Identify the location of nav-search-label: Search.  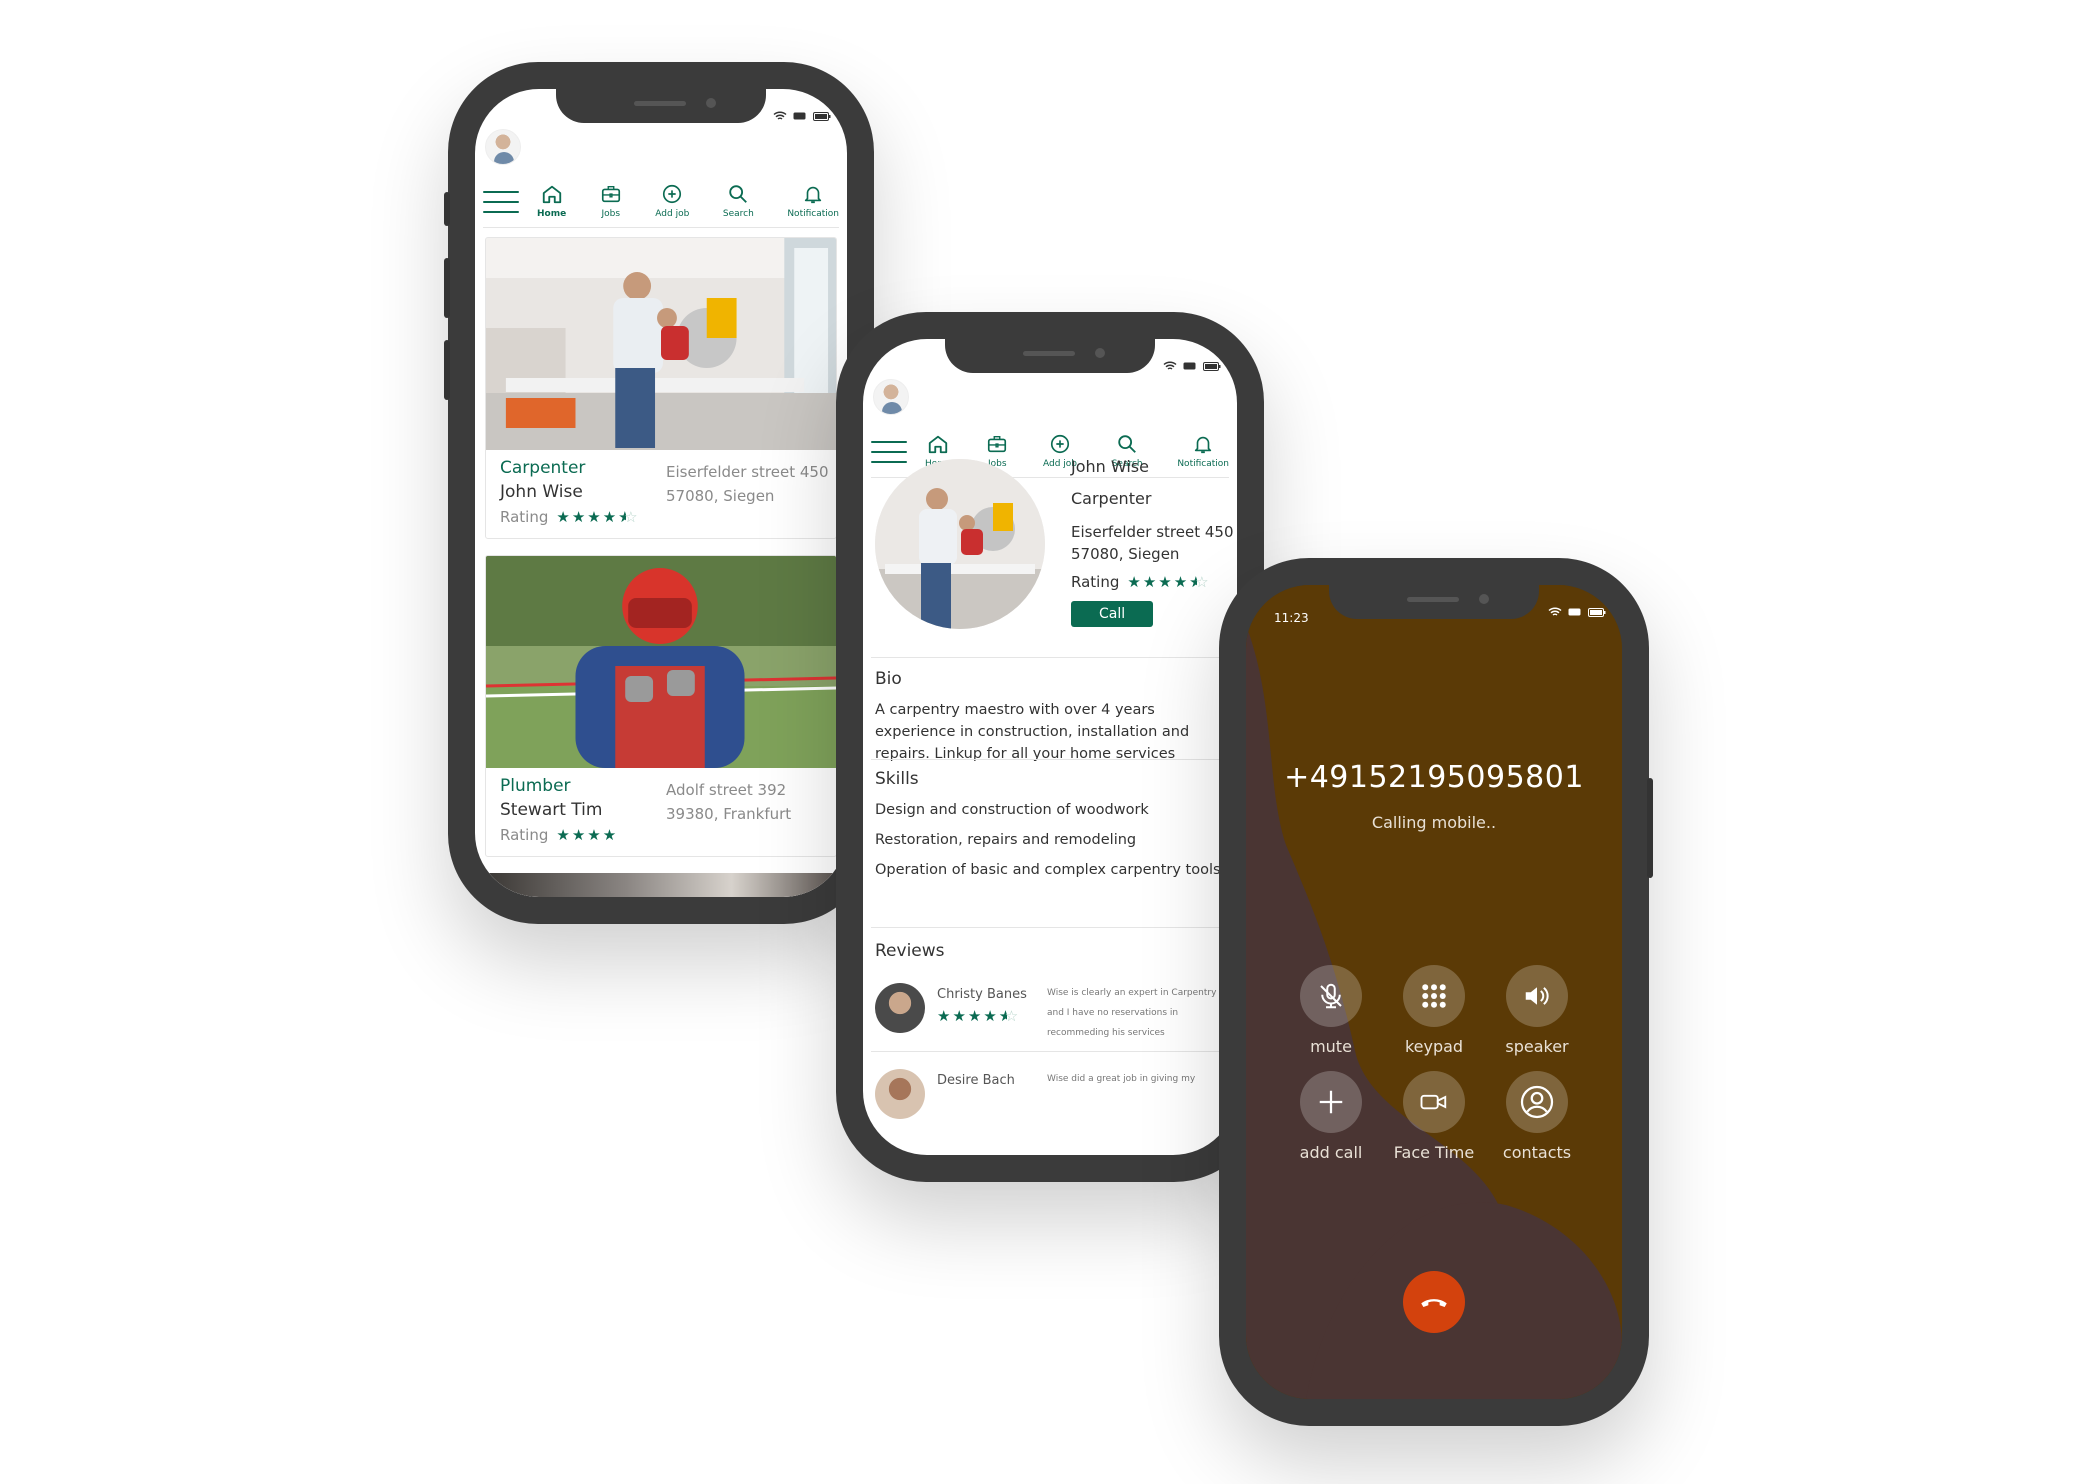
(738, 214).